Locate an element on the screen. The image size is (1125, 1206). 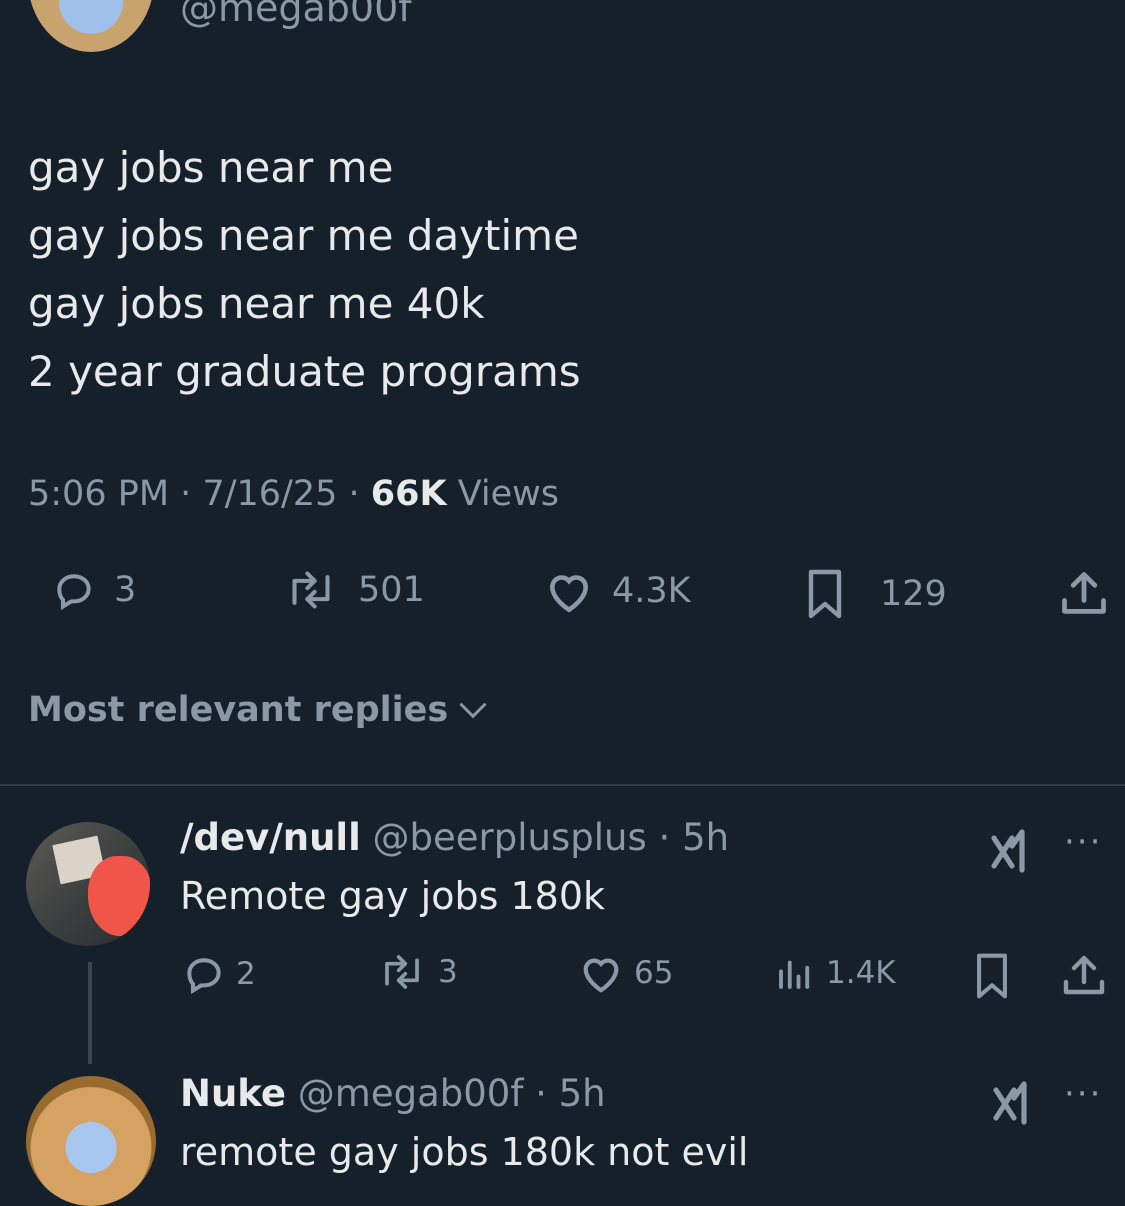
reply-views-count: 1.4K is located at coordinates (861, 973).